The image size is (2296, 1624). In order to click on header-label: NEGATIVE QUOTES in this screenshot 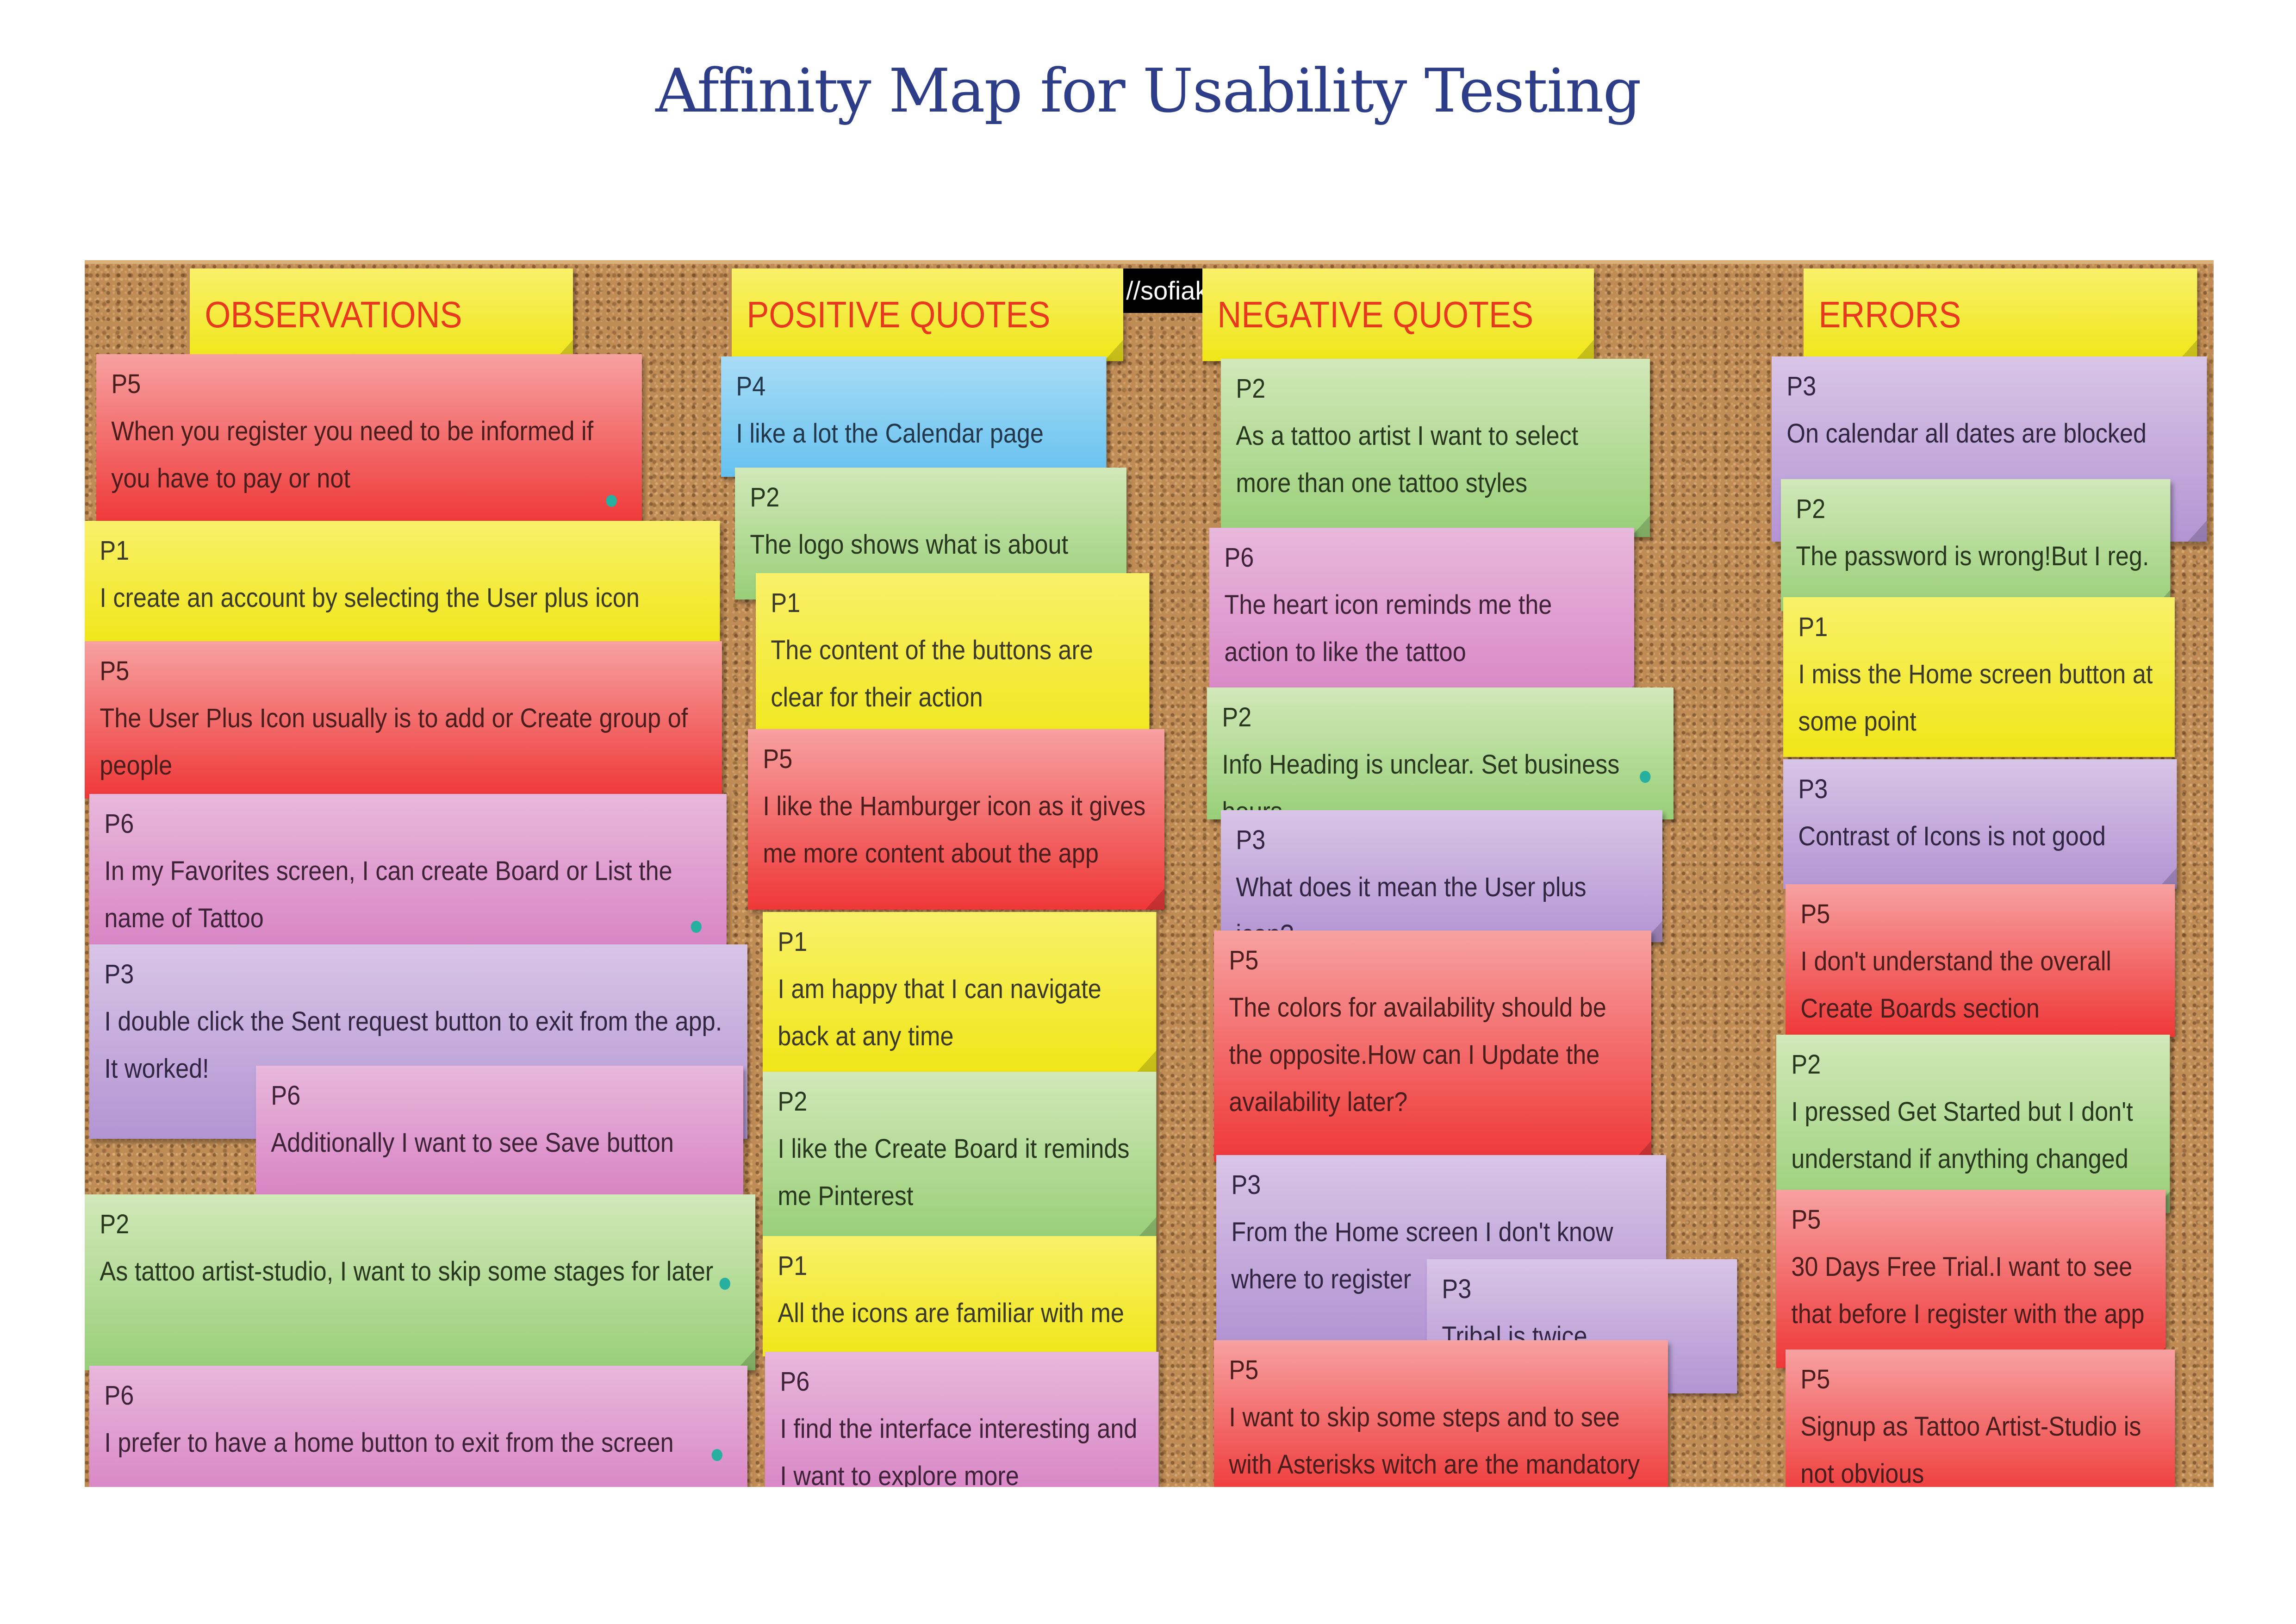, I will do `click(1375, 314)`.